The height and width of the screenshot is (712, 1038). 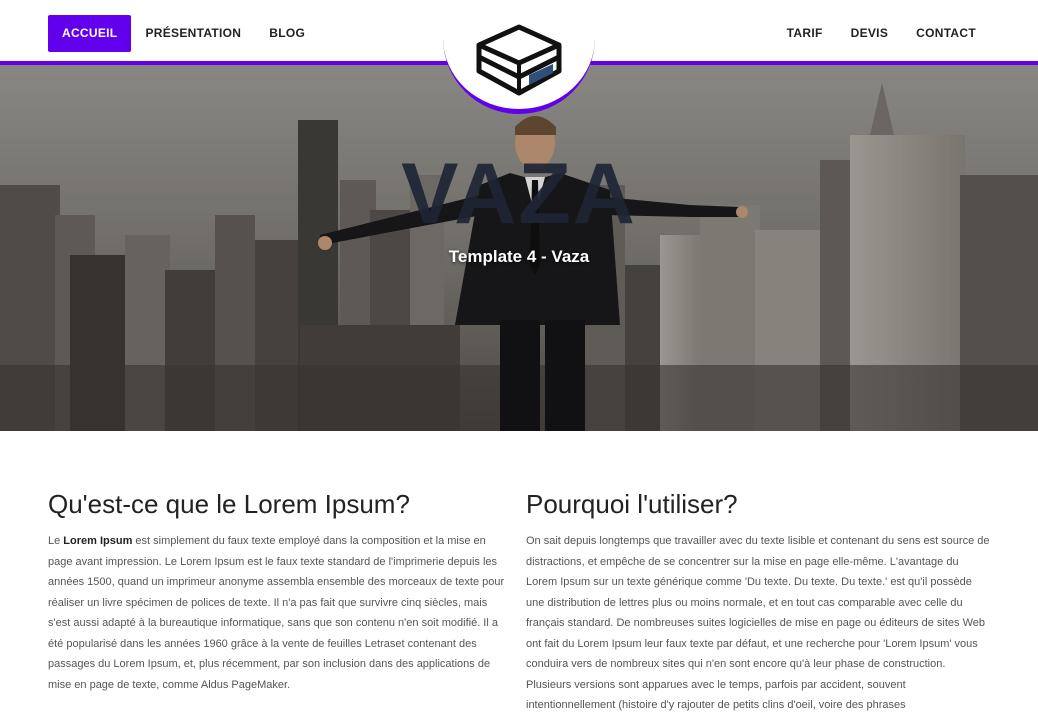 I want to click on nav-devis: DEVIS, so click(x=870, y=33).